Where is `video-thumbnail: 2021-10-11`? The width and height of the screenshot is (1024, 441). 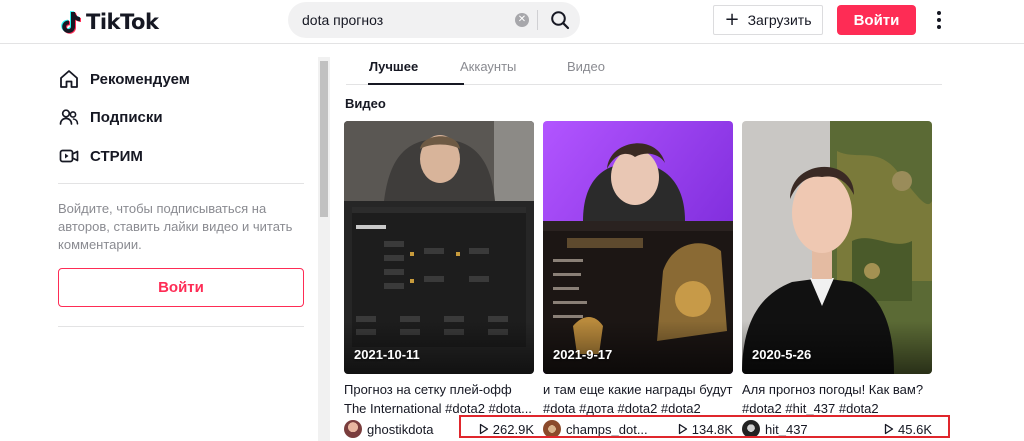
video-thumbnail: 2021-10-11 is located at coordinates (439, 247).